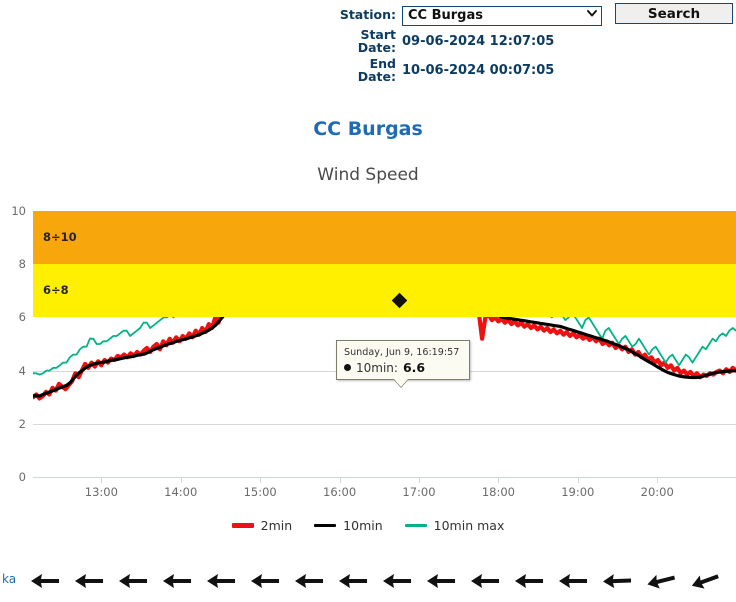 The image size is (736, 602). Describe the element at coordinates (340, 492) in the screenshot. I see `x-axis-tick-label: 16:00` at that location.